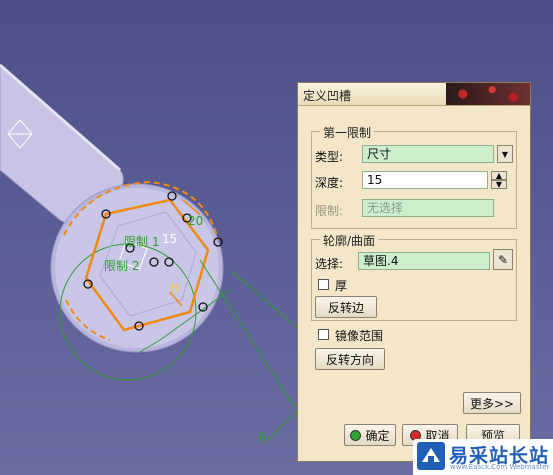  What do you see at coordinates (341, 286) in the screenshot?
I see `thick-label: 厚` at bounding box center [341, 286].